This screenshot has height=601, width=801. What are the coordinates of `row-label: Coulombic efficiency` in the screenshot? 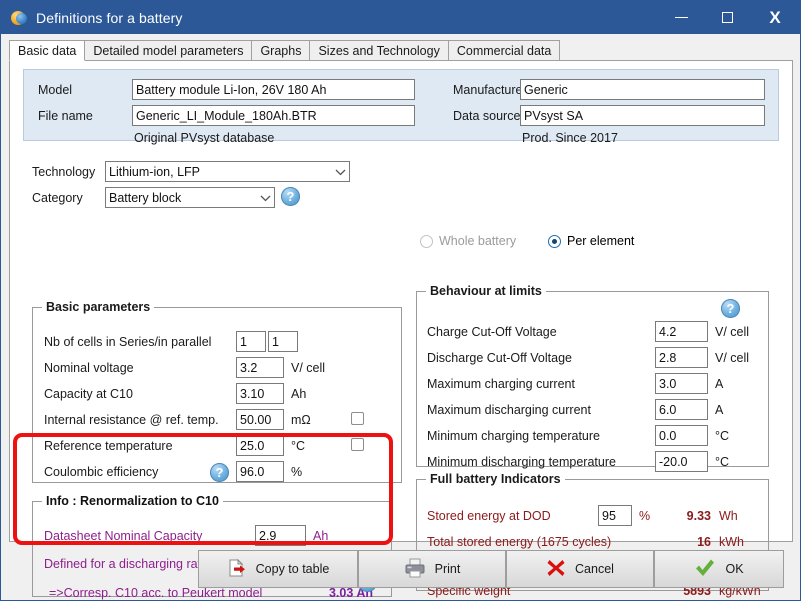 It's located at (101, 472).